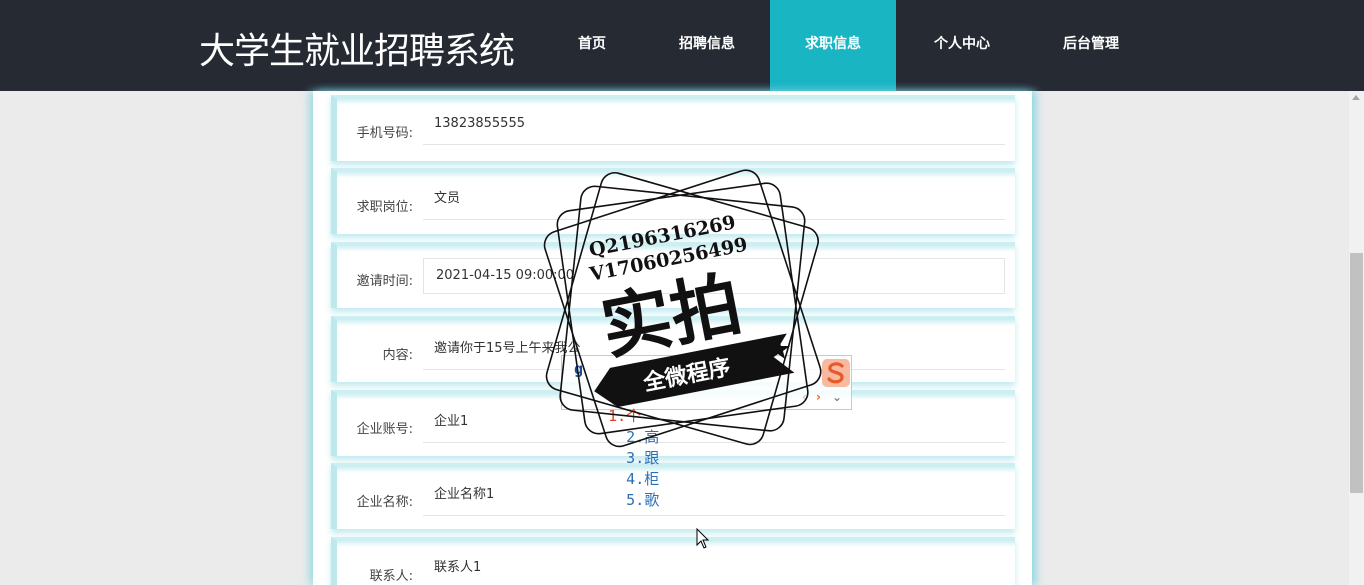 This screenshot has width=1364, height=585. What do you see at coordinates (633, 500) in the screenshot?
I see `ime-candidate-5: 5.歌` at bounding box center [633, 500].